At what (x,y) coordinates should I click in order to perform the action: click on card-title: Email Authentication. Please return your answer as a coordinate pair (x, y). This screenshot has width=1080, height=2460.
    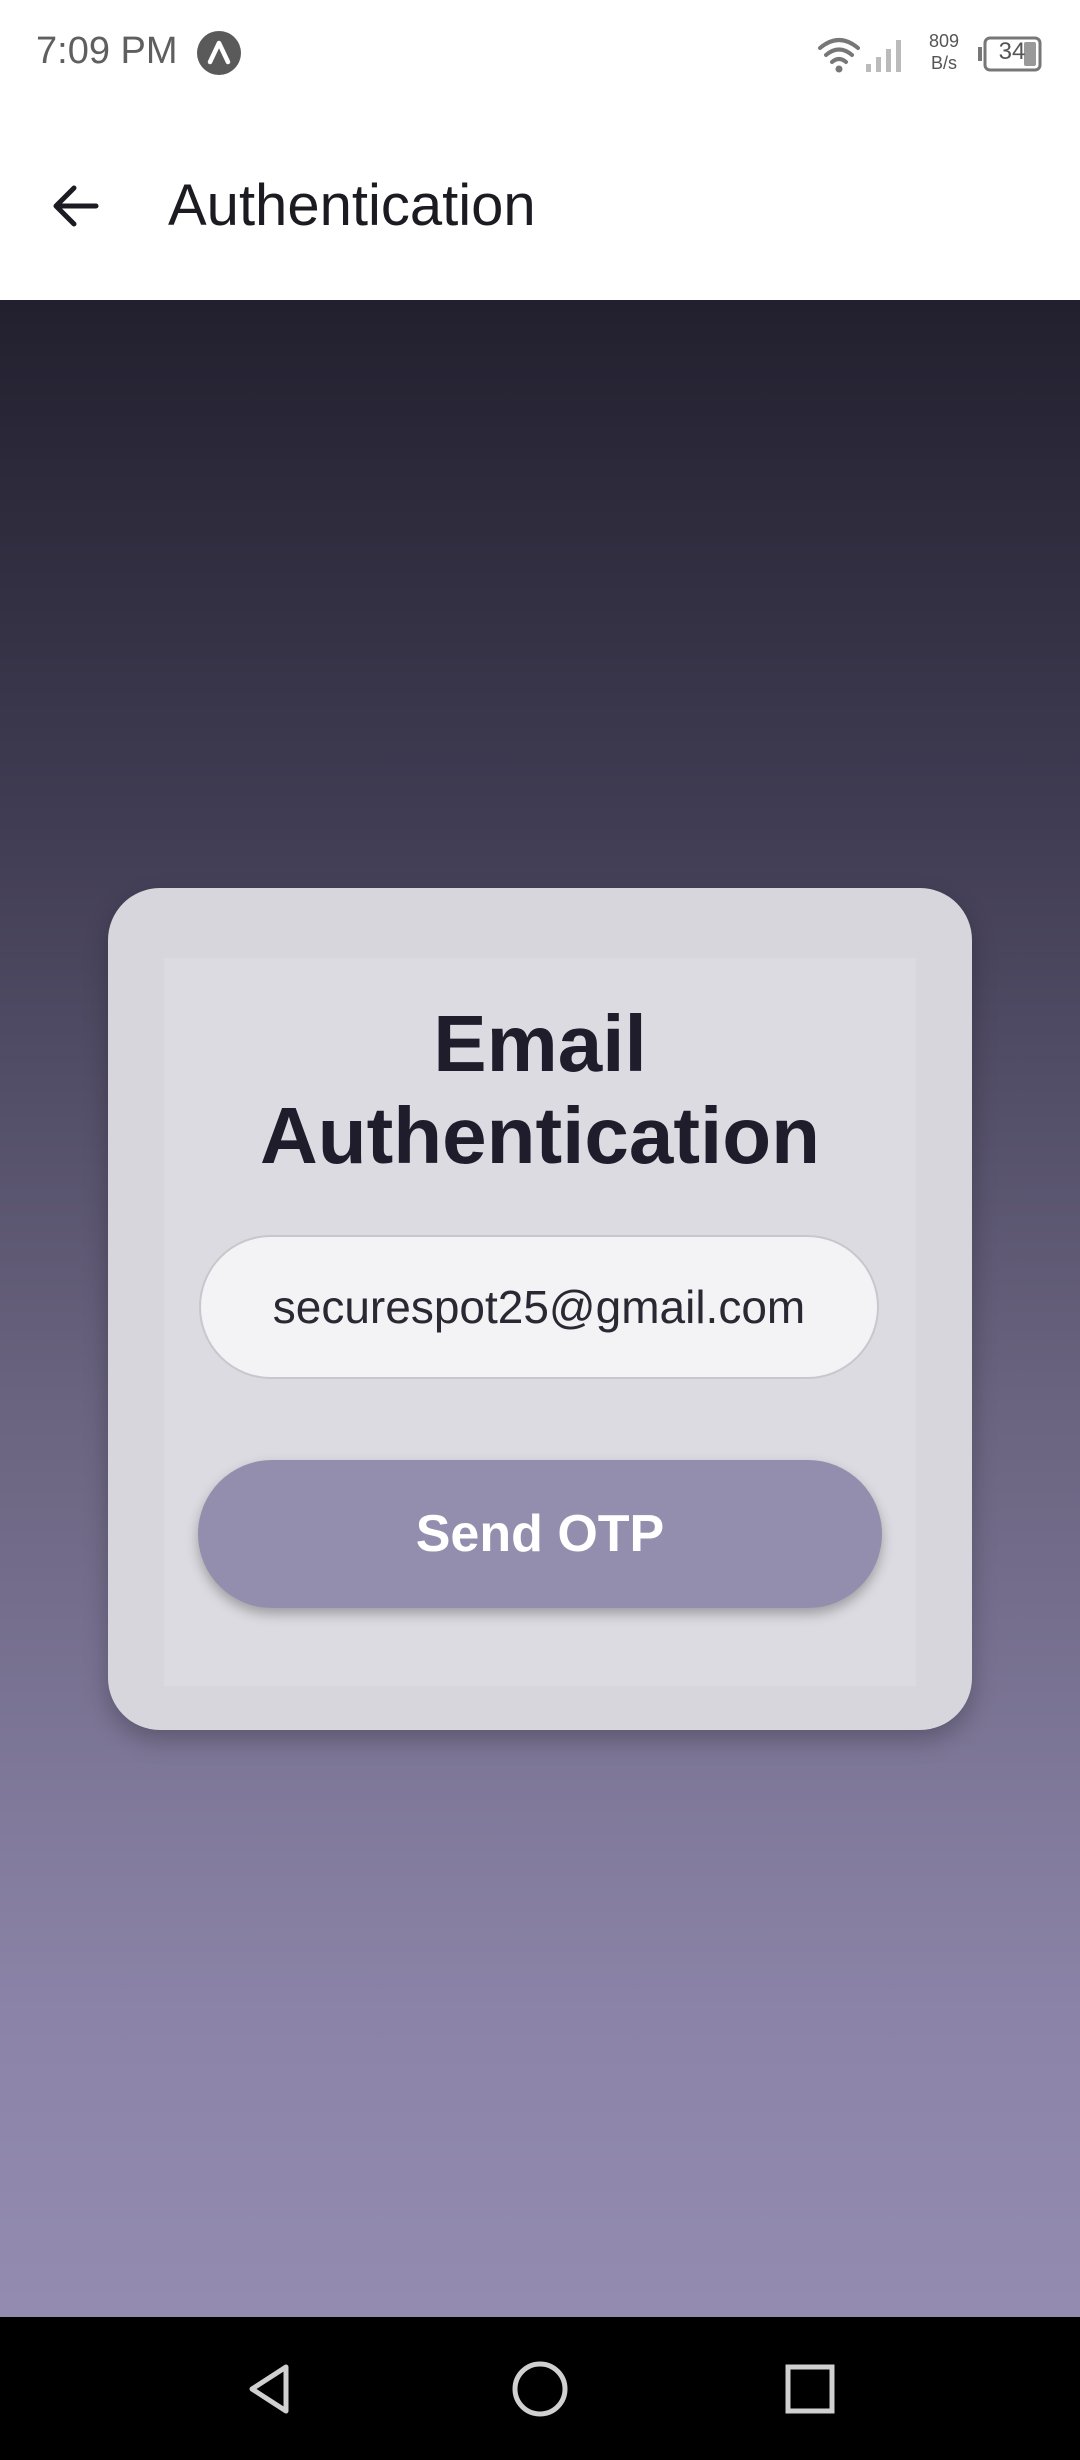
    Looking at the image, I should click on (540, 1089).